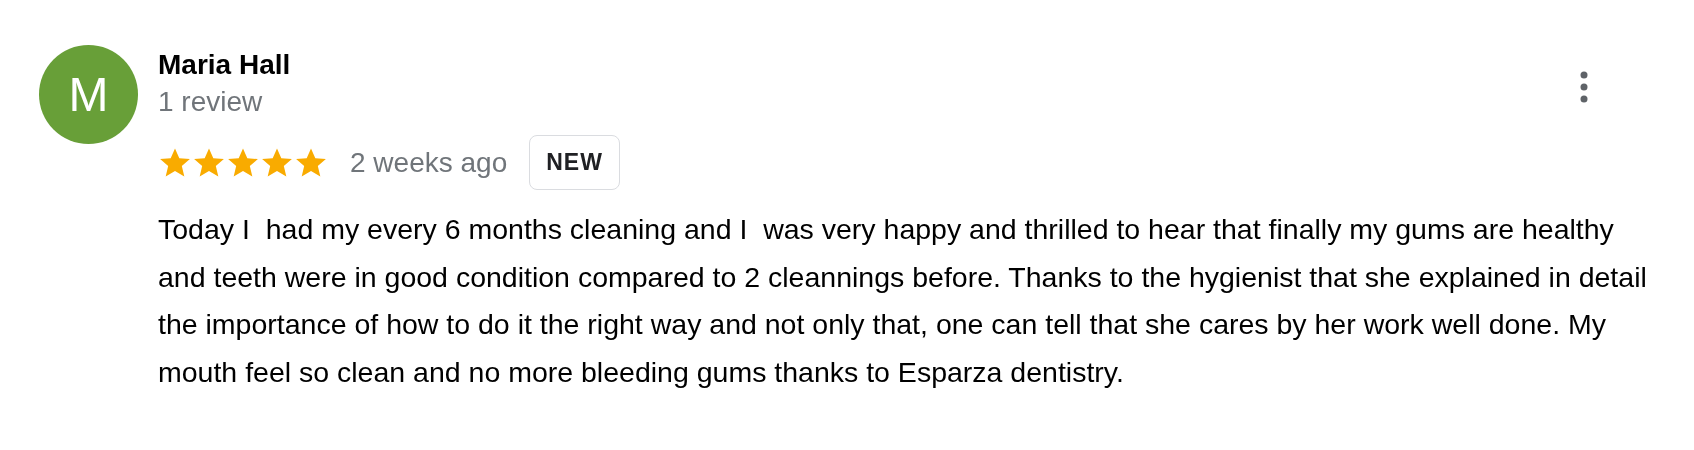 Image resolution: width=1694 pixels, height=450 pixels. I want to click on more-options-icon, so click(1584, 87).